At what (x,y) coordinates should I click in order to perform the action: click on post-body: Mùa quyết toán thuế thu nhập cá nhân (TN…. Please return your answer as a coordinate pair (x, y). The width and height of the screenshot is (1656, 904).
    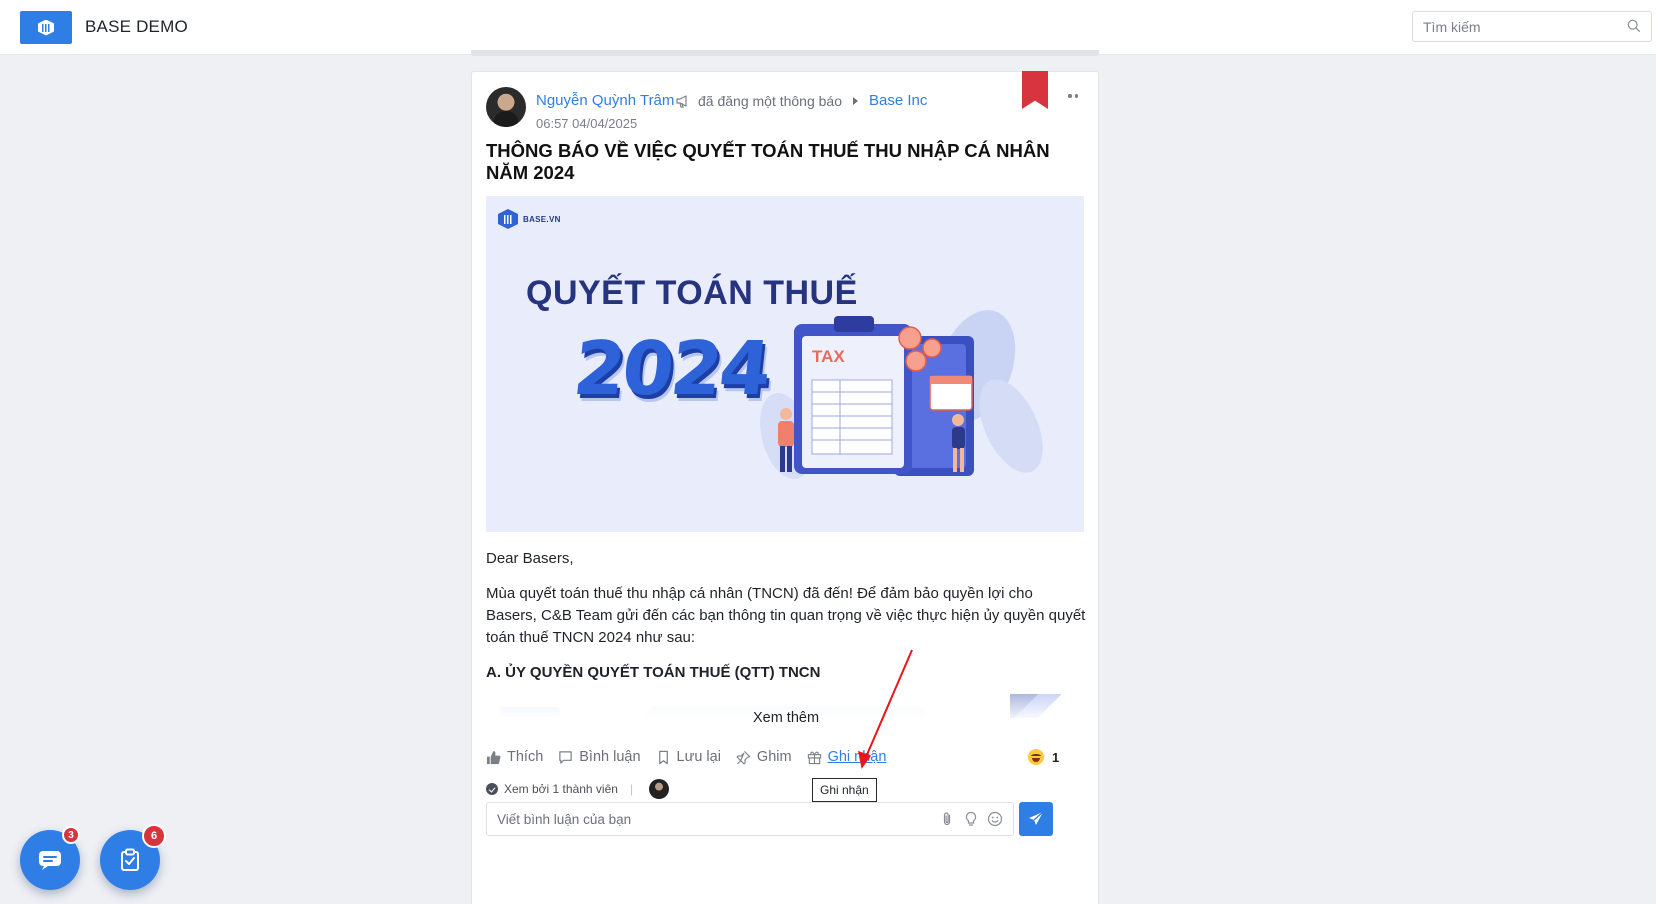
    Looking at the image, I should click on (786, 615).